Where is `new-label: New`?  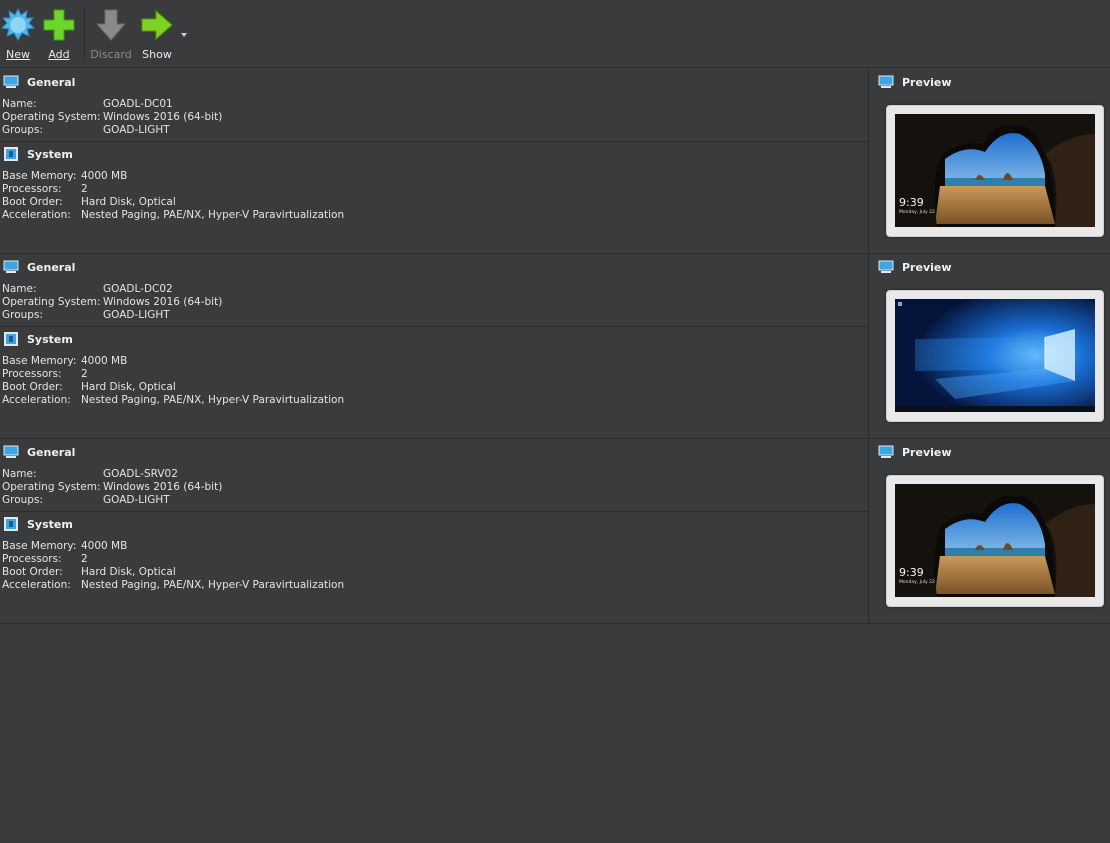
new-label: New is located at coordinates (18, 54).